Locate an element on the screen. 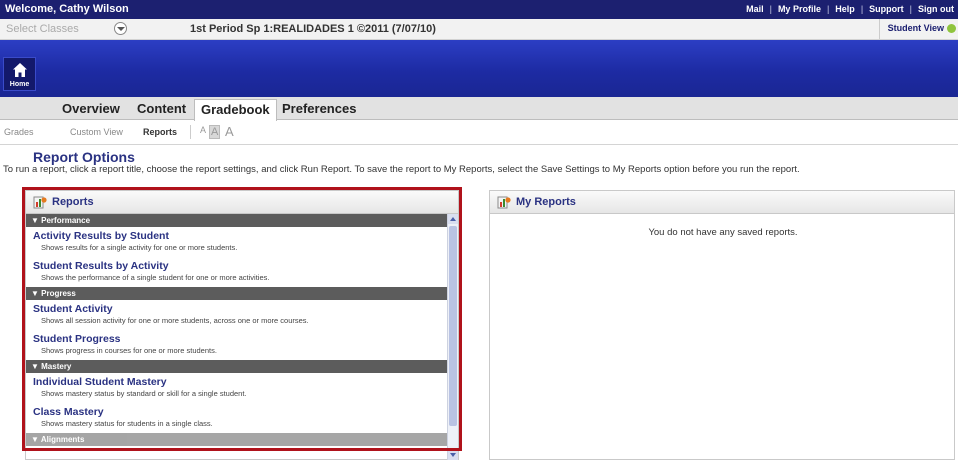 This screenshot has height=464, width=958. student-view-button: Student View is located at coordinates (918, 29).